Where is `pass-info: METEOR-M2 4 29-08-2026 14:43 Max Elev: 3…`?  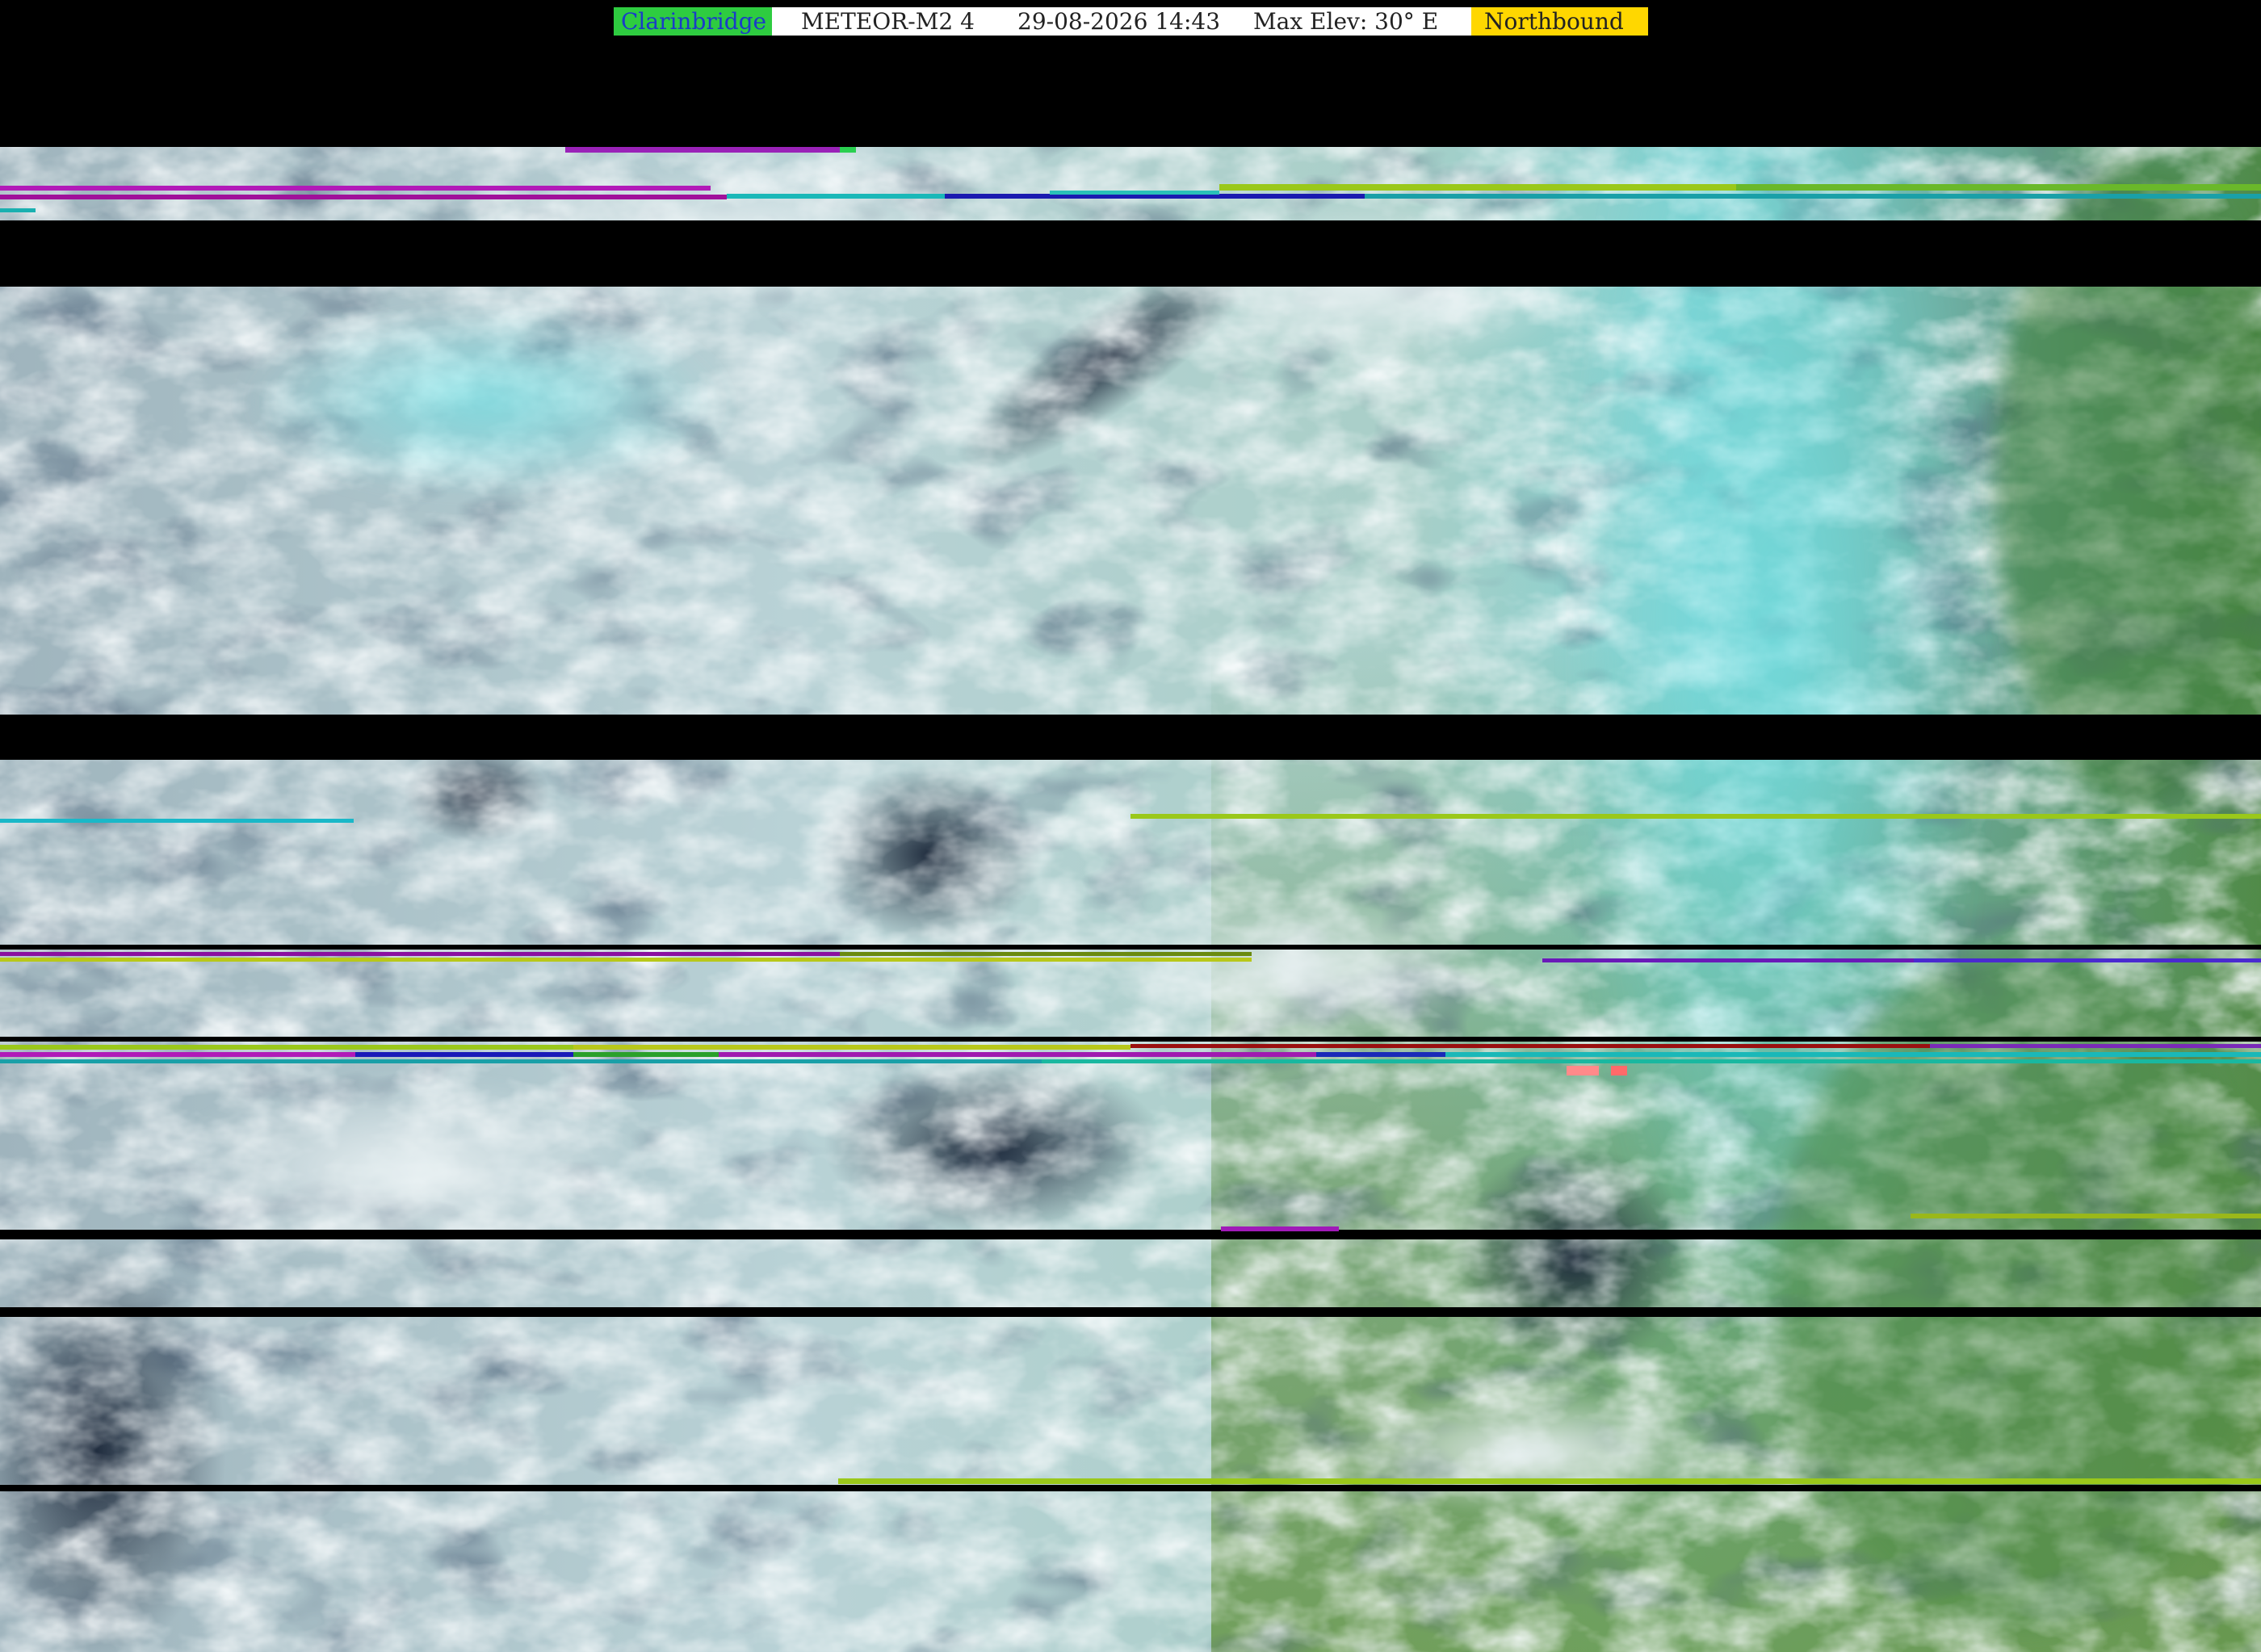
pass-info: METEOR-M2 4 29-08-2026 14:43 Max Elev: 3… is located at coordinates (1121, 21).